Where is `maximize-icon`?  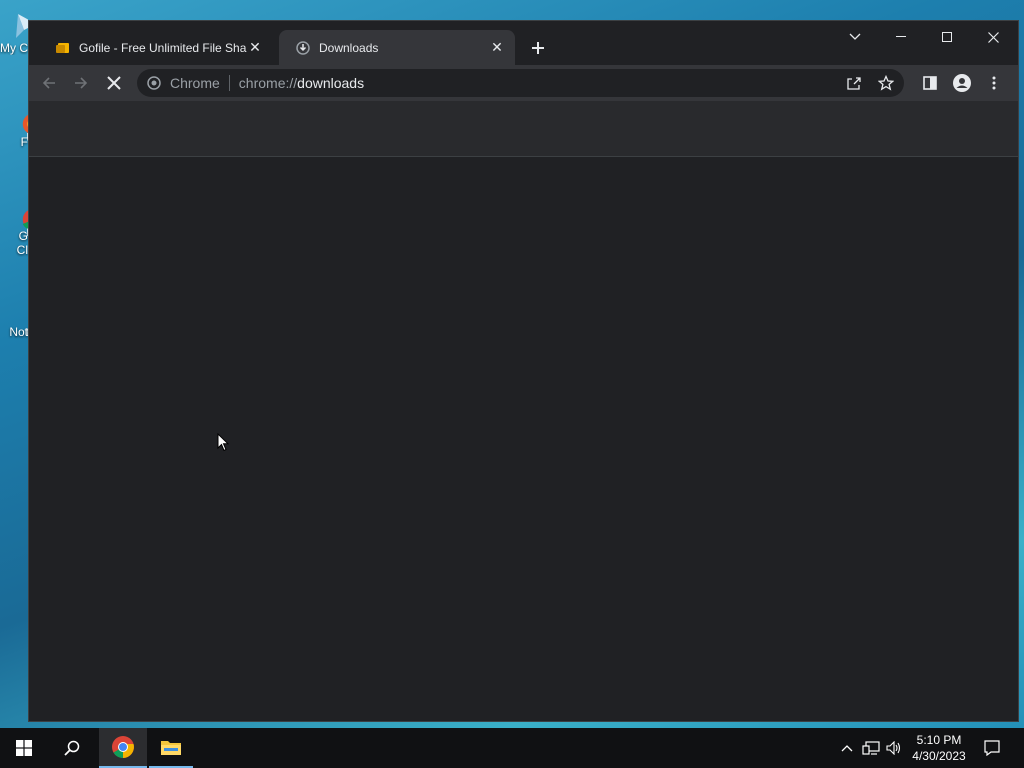 maximize-icon is located at coordinates (947, 37).